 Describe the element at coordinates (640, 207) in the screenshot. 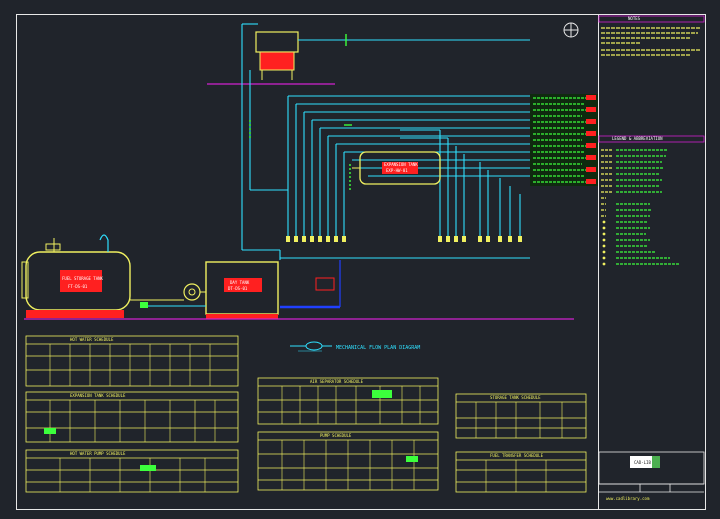

I see `legend-rows` at that location.